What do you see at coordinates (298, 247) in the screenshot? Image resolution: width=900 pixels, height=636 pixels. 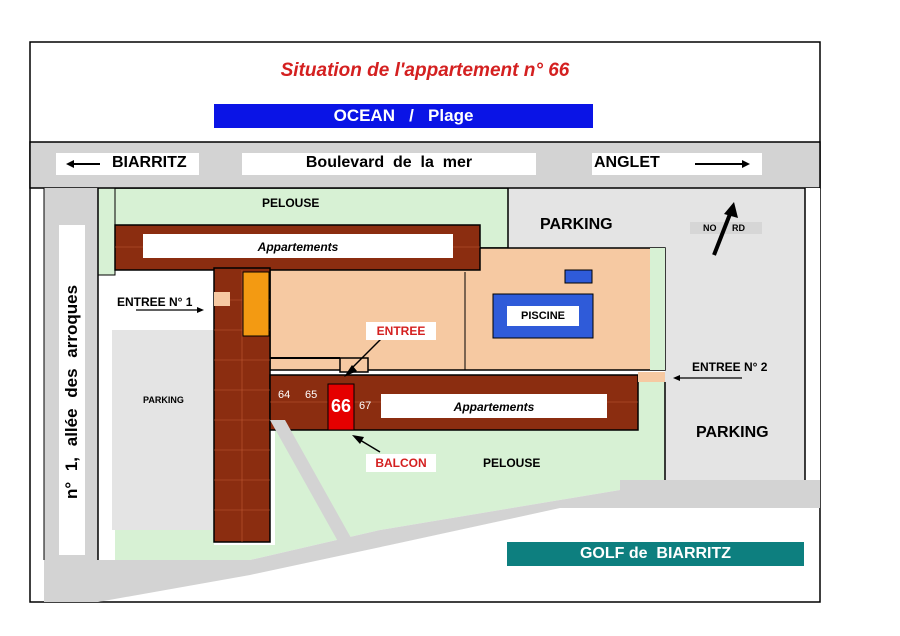 I see `appartements-top-label: Appartements` at bounding box center [298, 247].